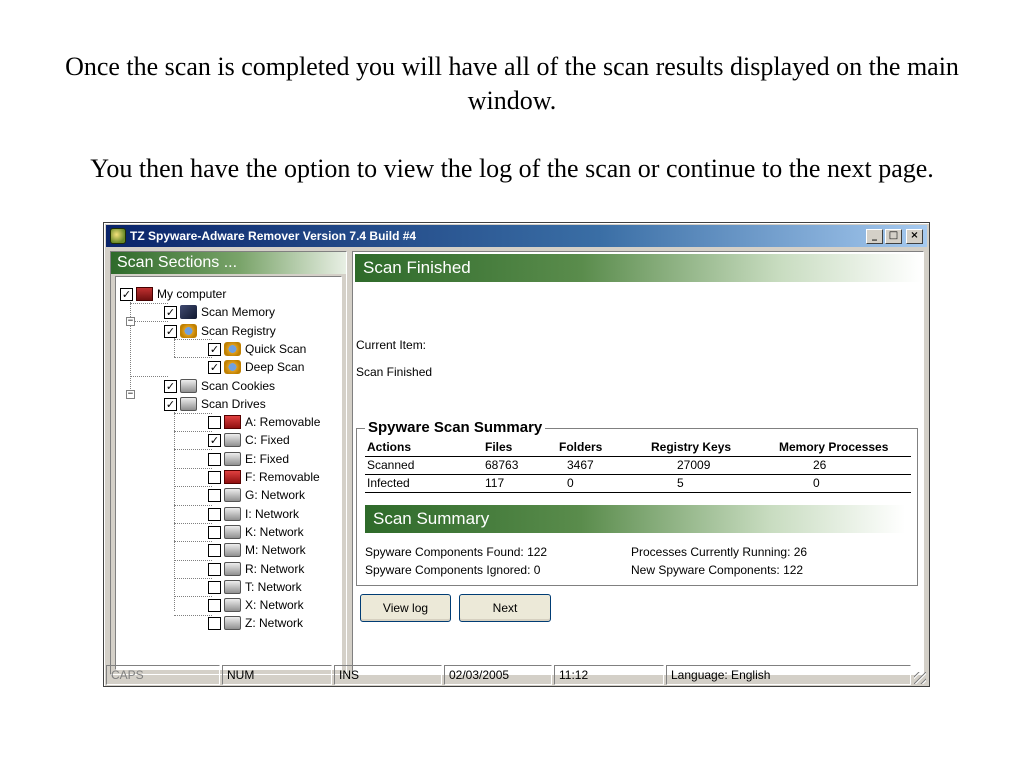 Image resolution: width=1024 pixels, height=768 pixels. I want to click on tree-item: X: Network, so click(256, 605).